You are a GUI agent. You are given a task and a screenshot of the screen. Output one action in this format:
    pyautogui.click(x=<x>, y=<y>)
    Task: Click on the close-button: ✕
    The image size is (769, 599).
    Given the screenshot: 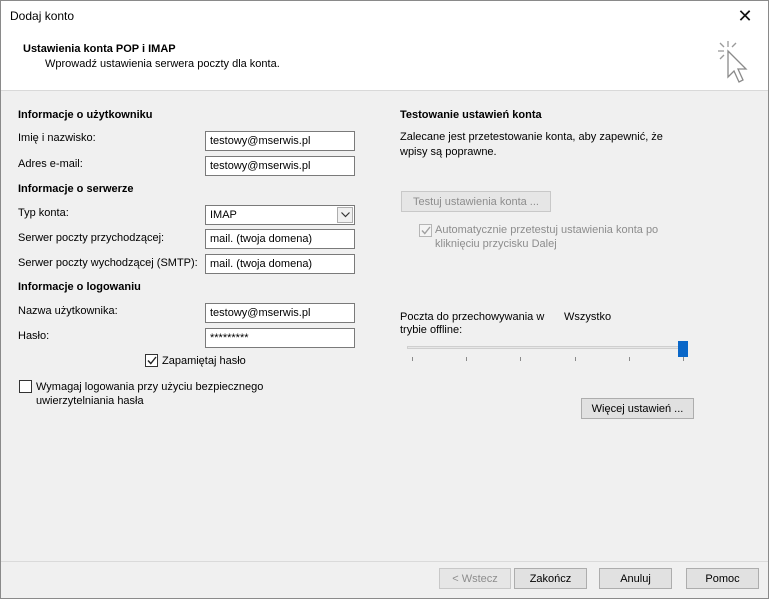 What is the action you would take?
    pyautogui.click(x=745, y=16)
    